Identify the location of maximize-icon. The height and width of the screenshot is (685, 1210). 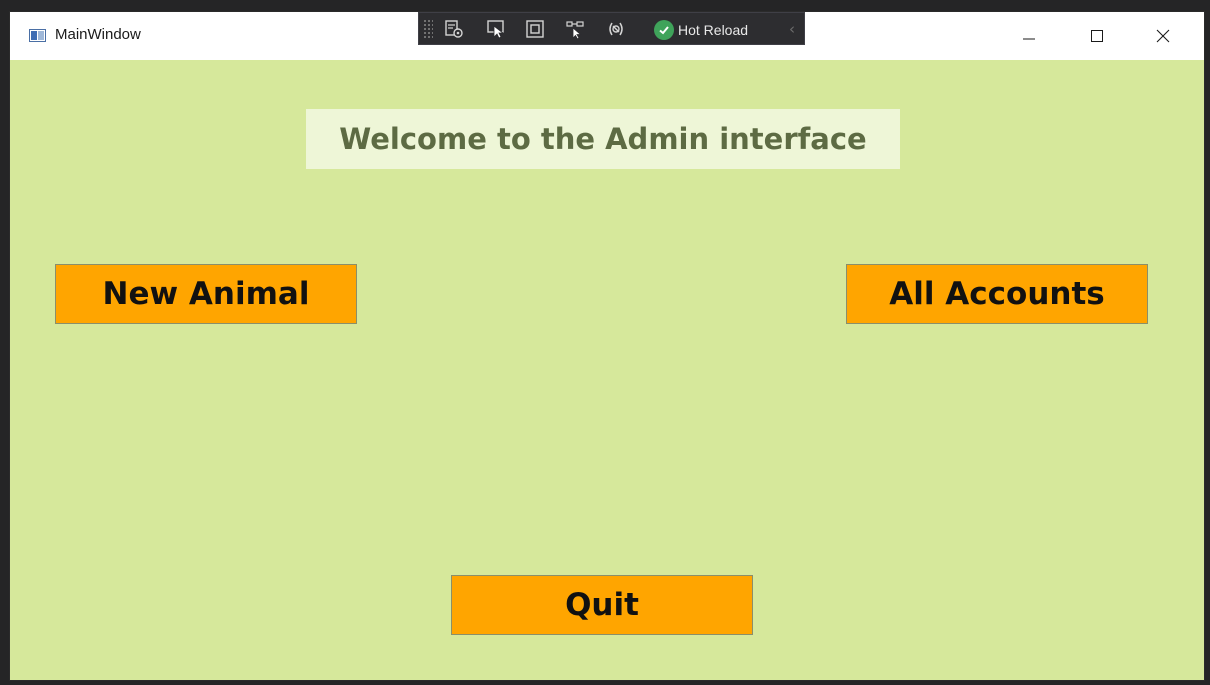
(1097, 36).